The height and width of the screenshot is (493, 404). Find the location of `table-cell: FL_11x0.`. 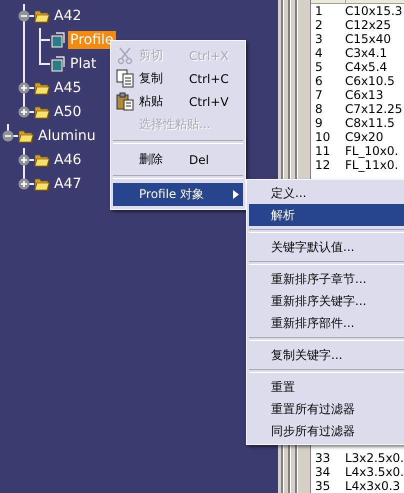

table-cell: FL_11x0. is located at coordinates (371, 165).